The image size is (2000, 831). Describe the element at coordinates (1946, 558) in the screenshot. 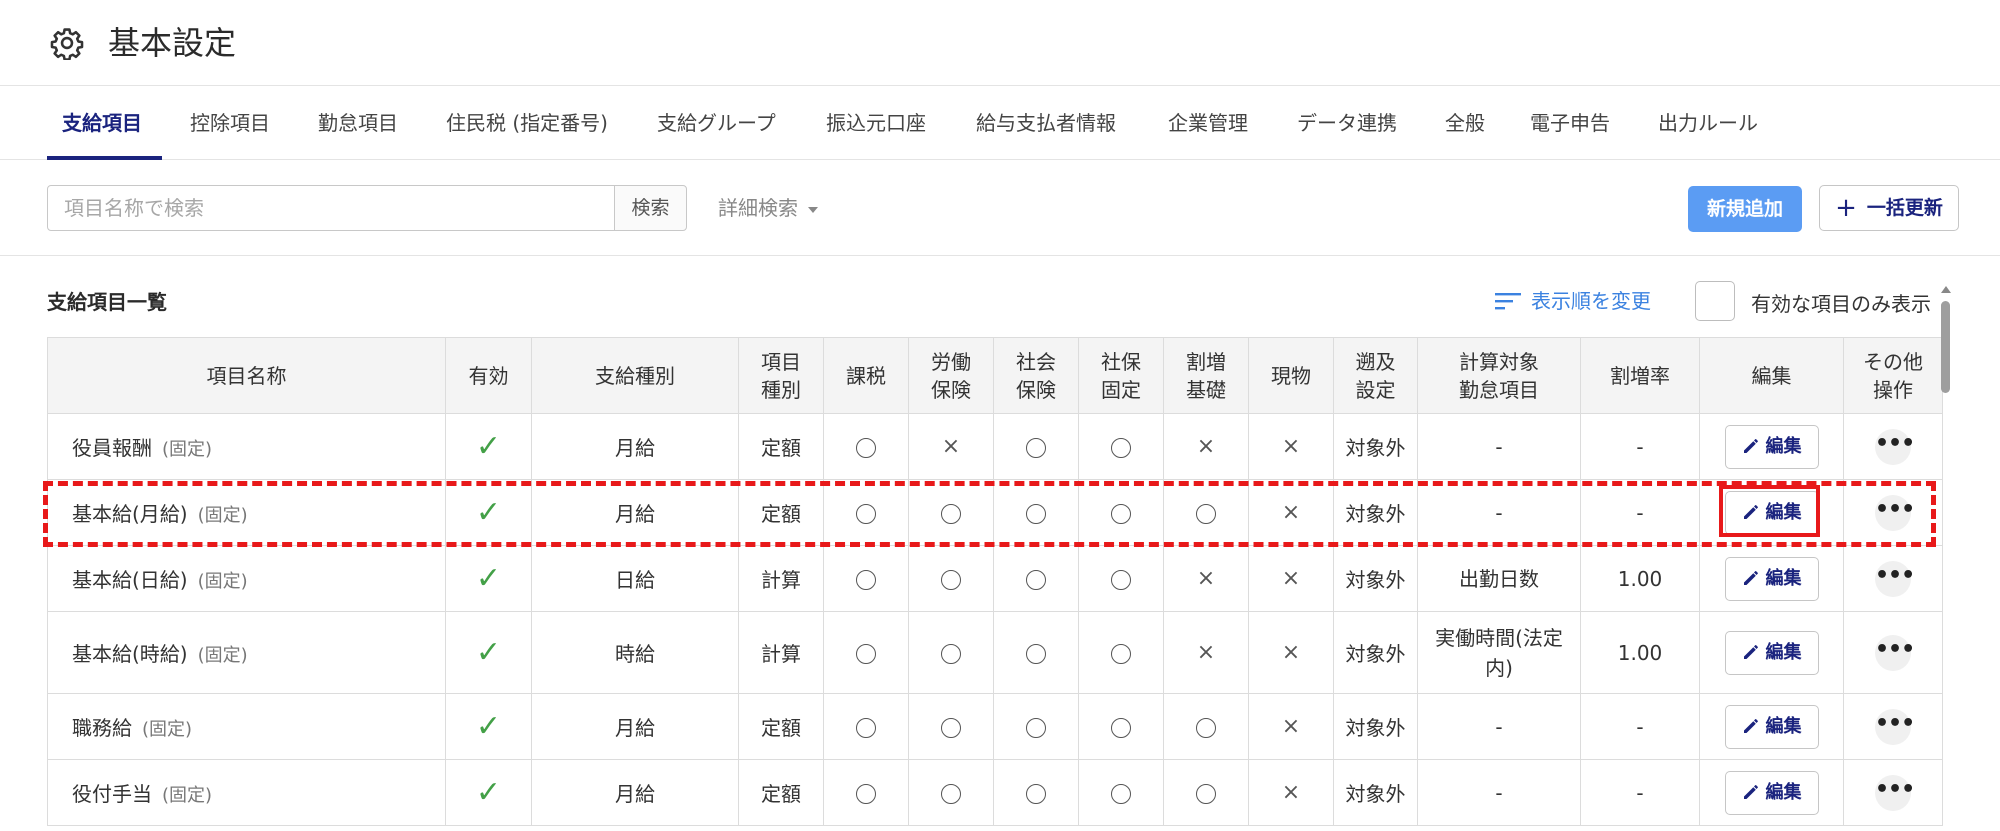

I see `vertical-scrollbar` at that location.